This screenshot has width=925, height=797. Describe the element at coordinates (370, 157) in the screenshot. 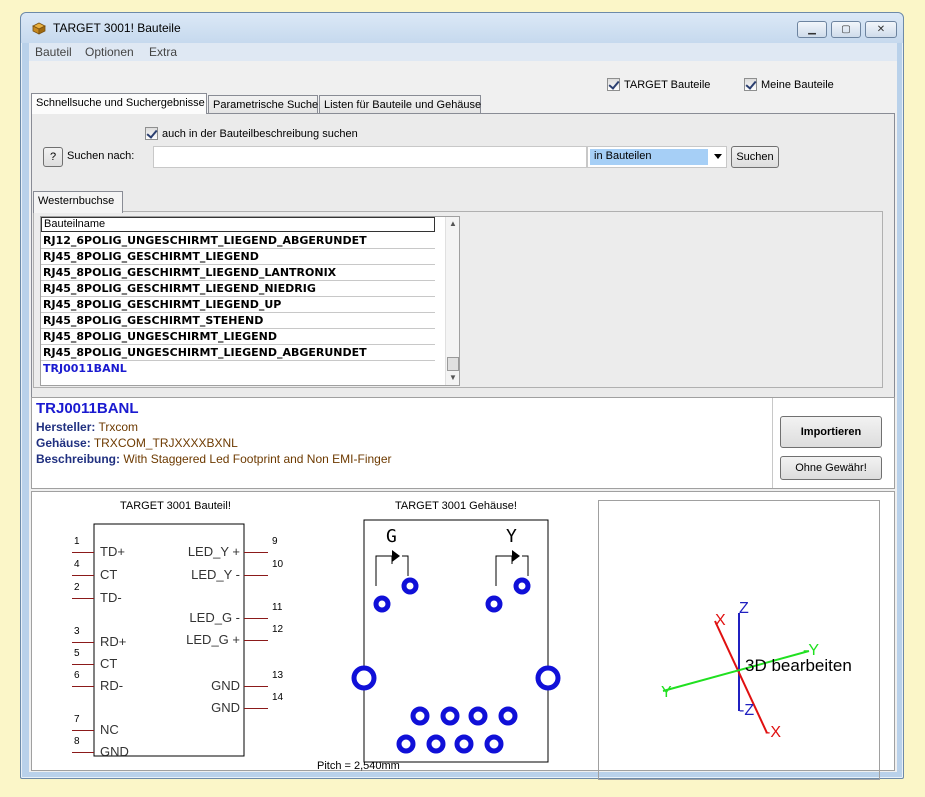

I see `search-input` at that location.